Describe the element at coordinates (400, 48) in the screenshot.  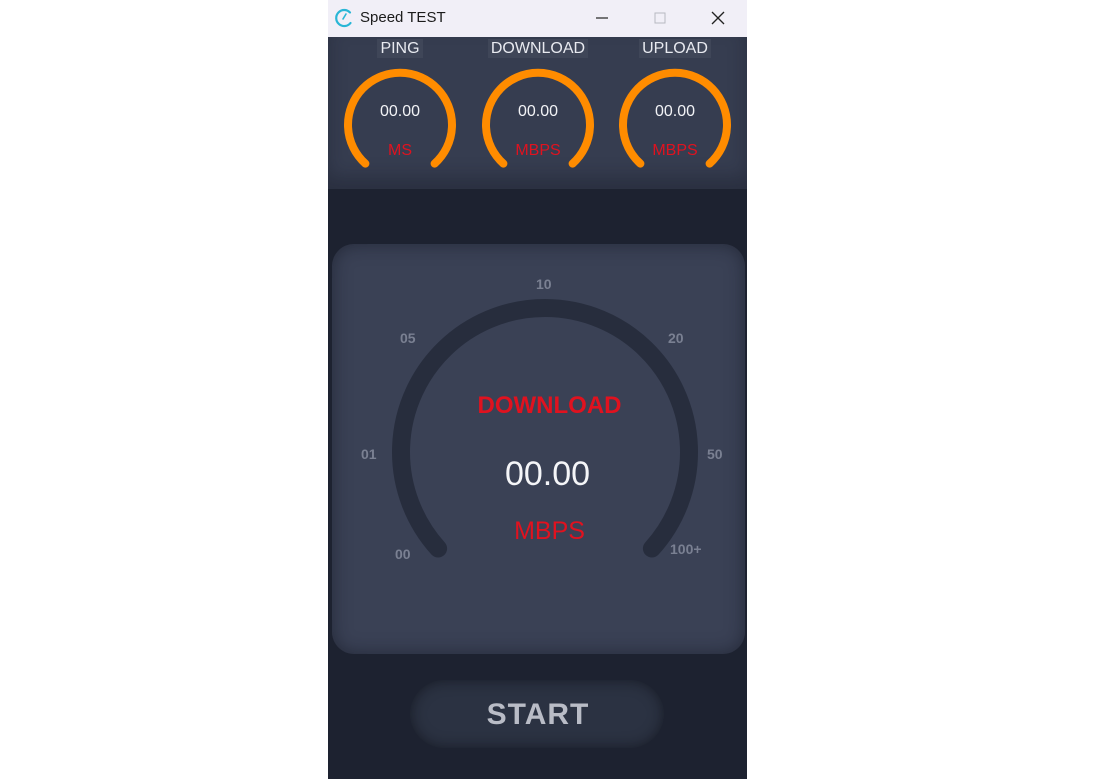
I see `ping-label: PING` at that location.